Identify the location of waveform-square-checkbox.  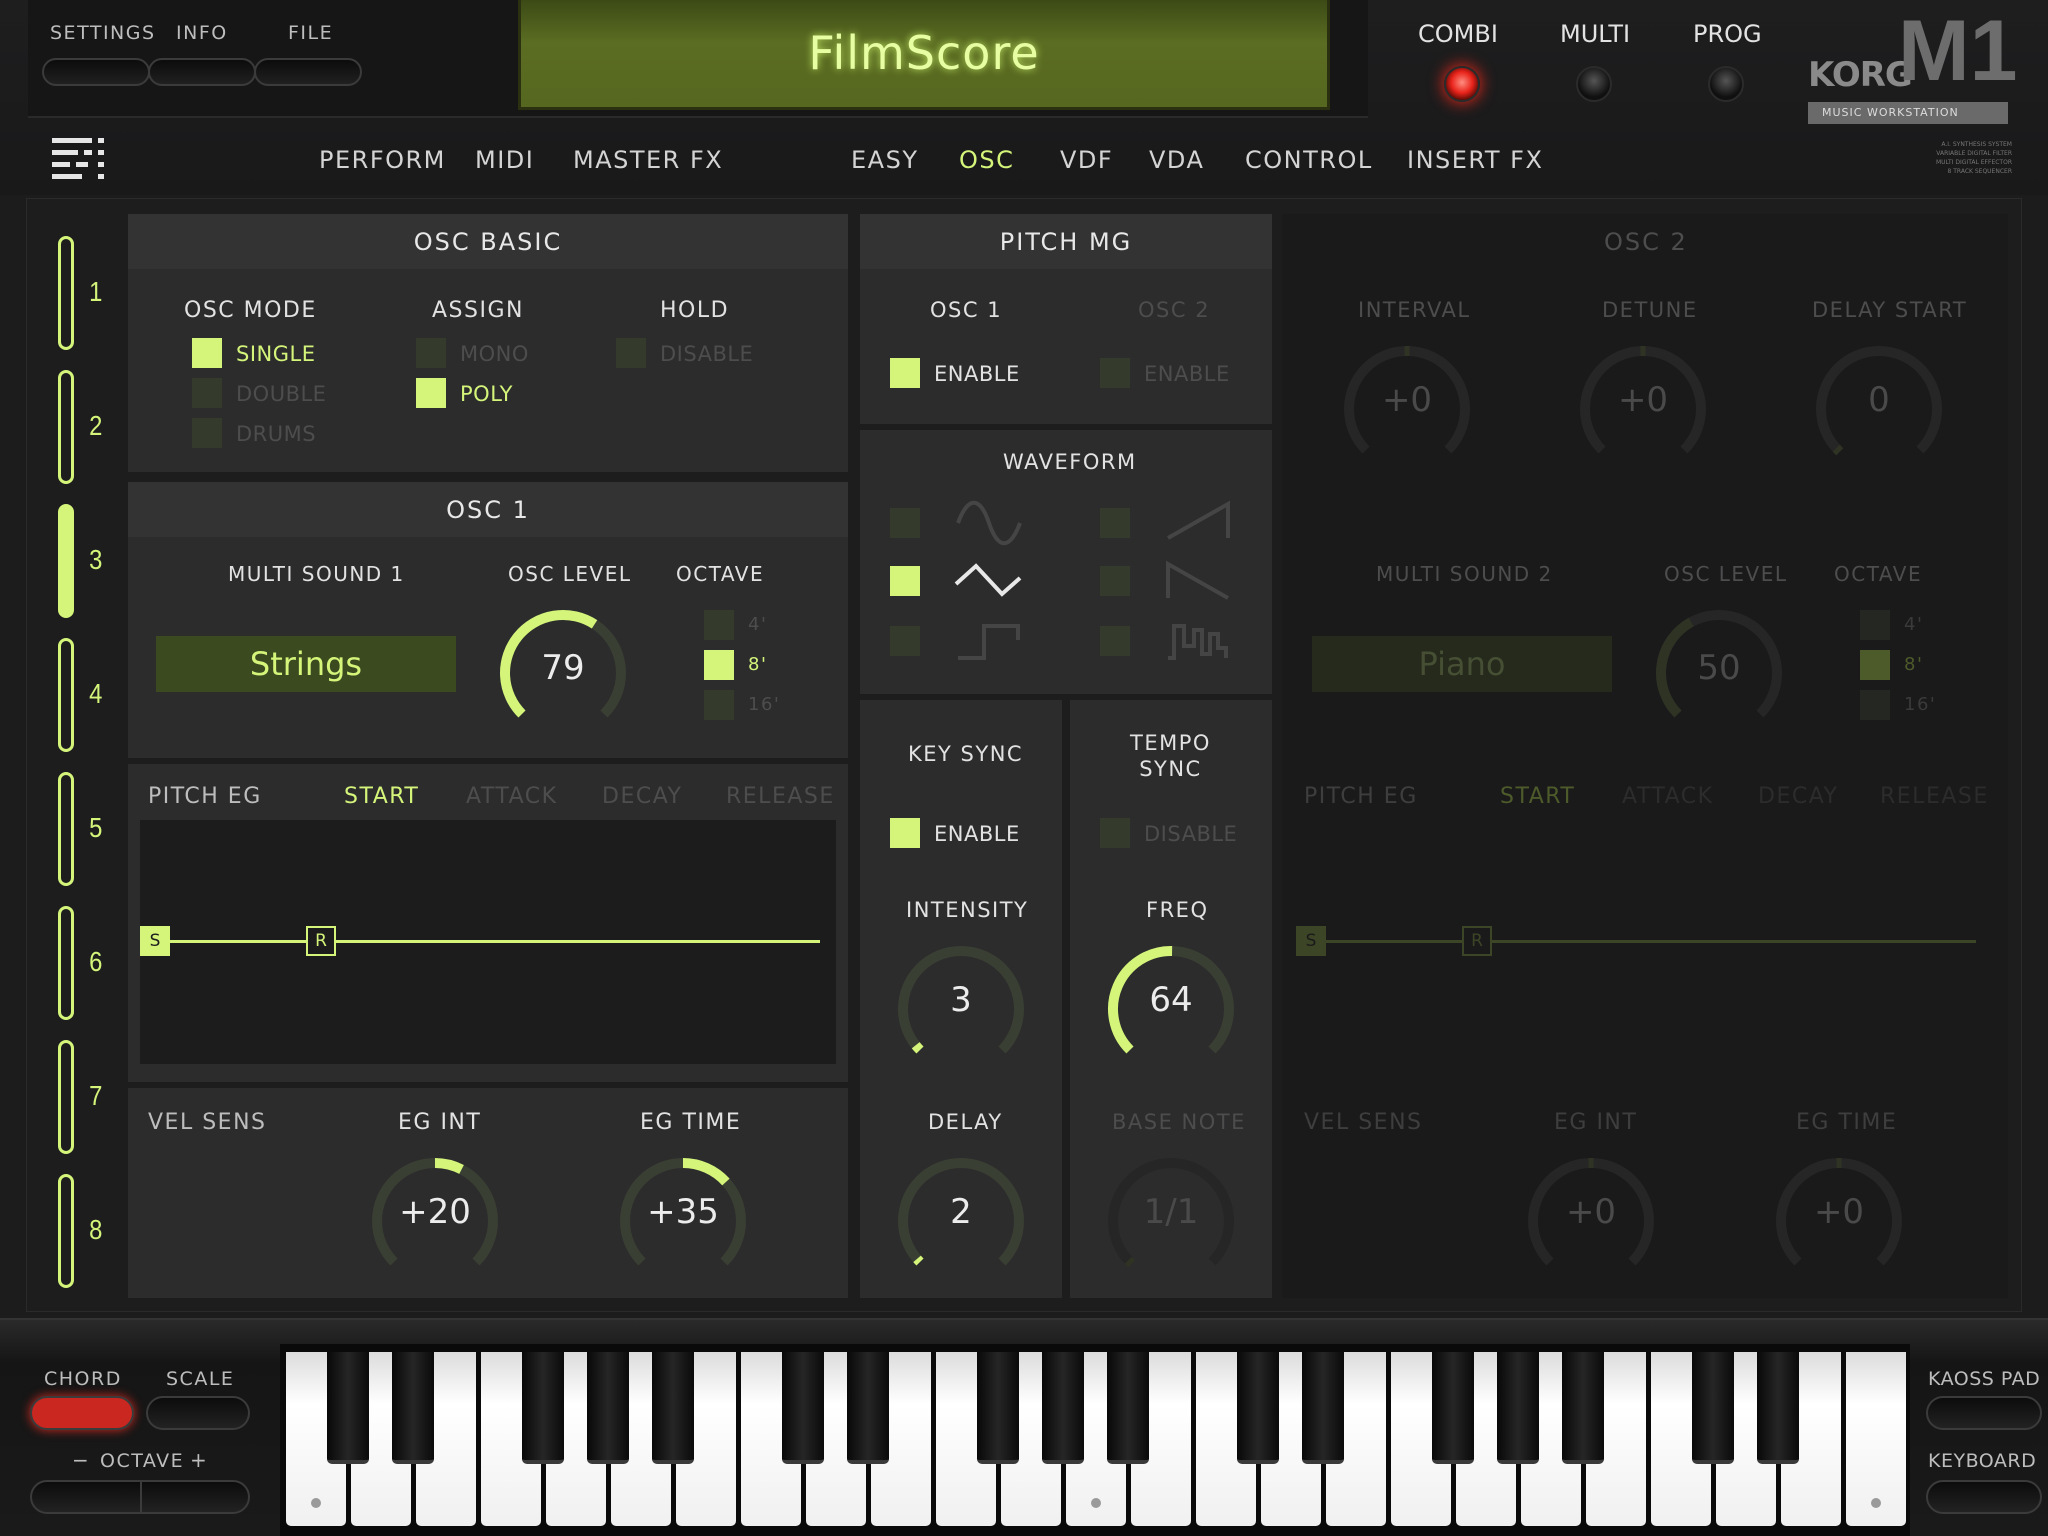
(905, 641).